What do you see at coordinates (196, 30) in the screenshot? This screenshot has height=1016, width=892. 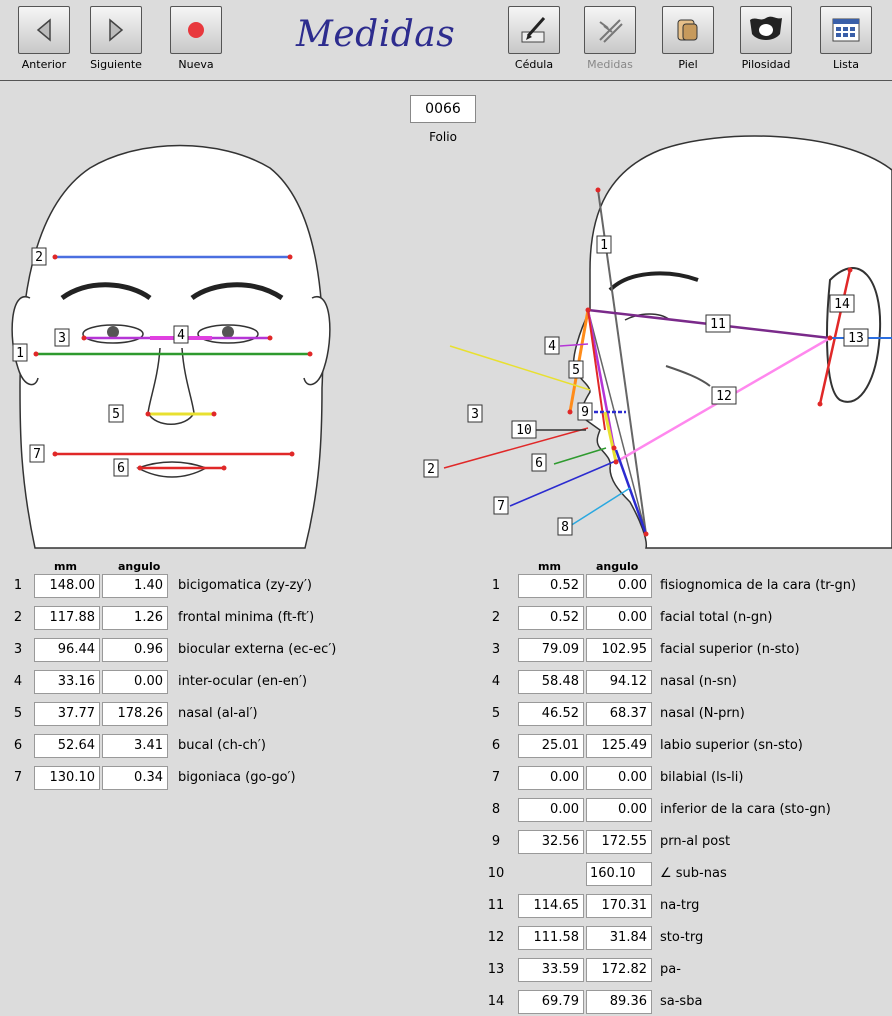 I see `record-dot-icon` at bounding box center [196, 30].